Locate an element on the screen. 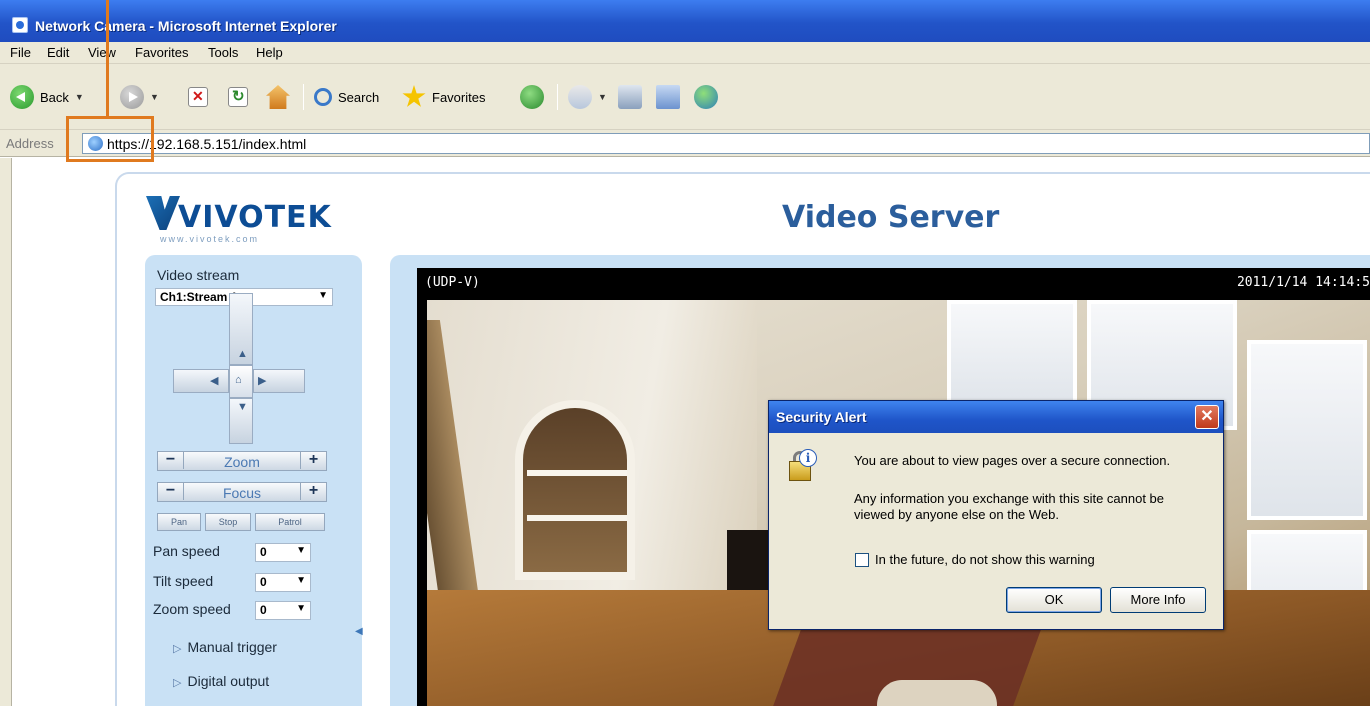  refresh-button is located at coordinates (238, 97).